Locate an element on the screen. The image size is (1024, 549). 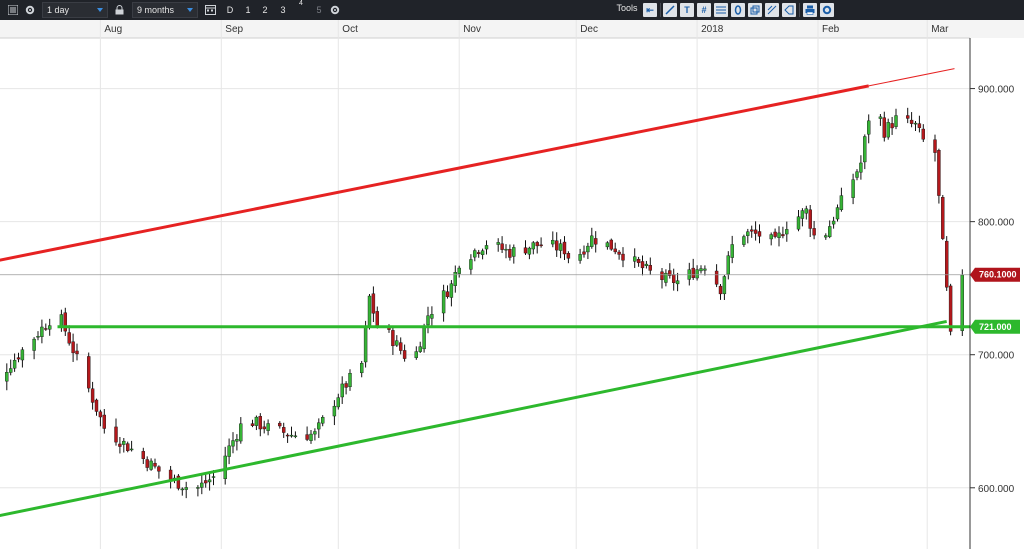
tools-settings-icon is located at coordinates (827, 10).